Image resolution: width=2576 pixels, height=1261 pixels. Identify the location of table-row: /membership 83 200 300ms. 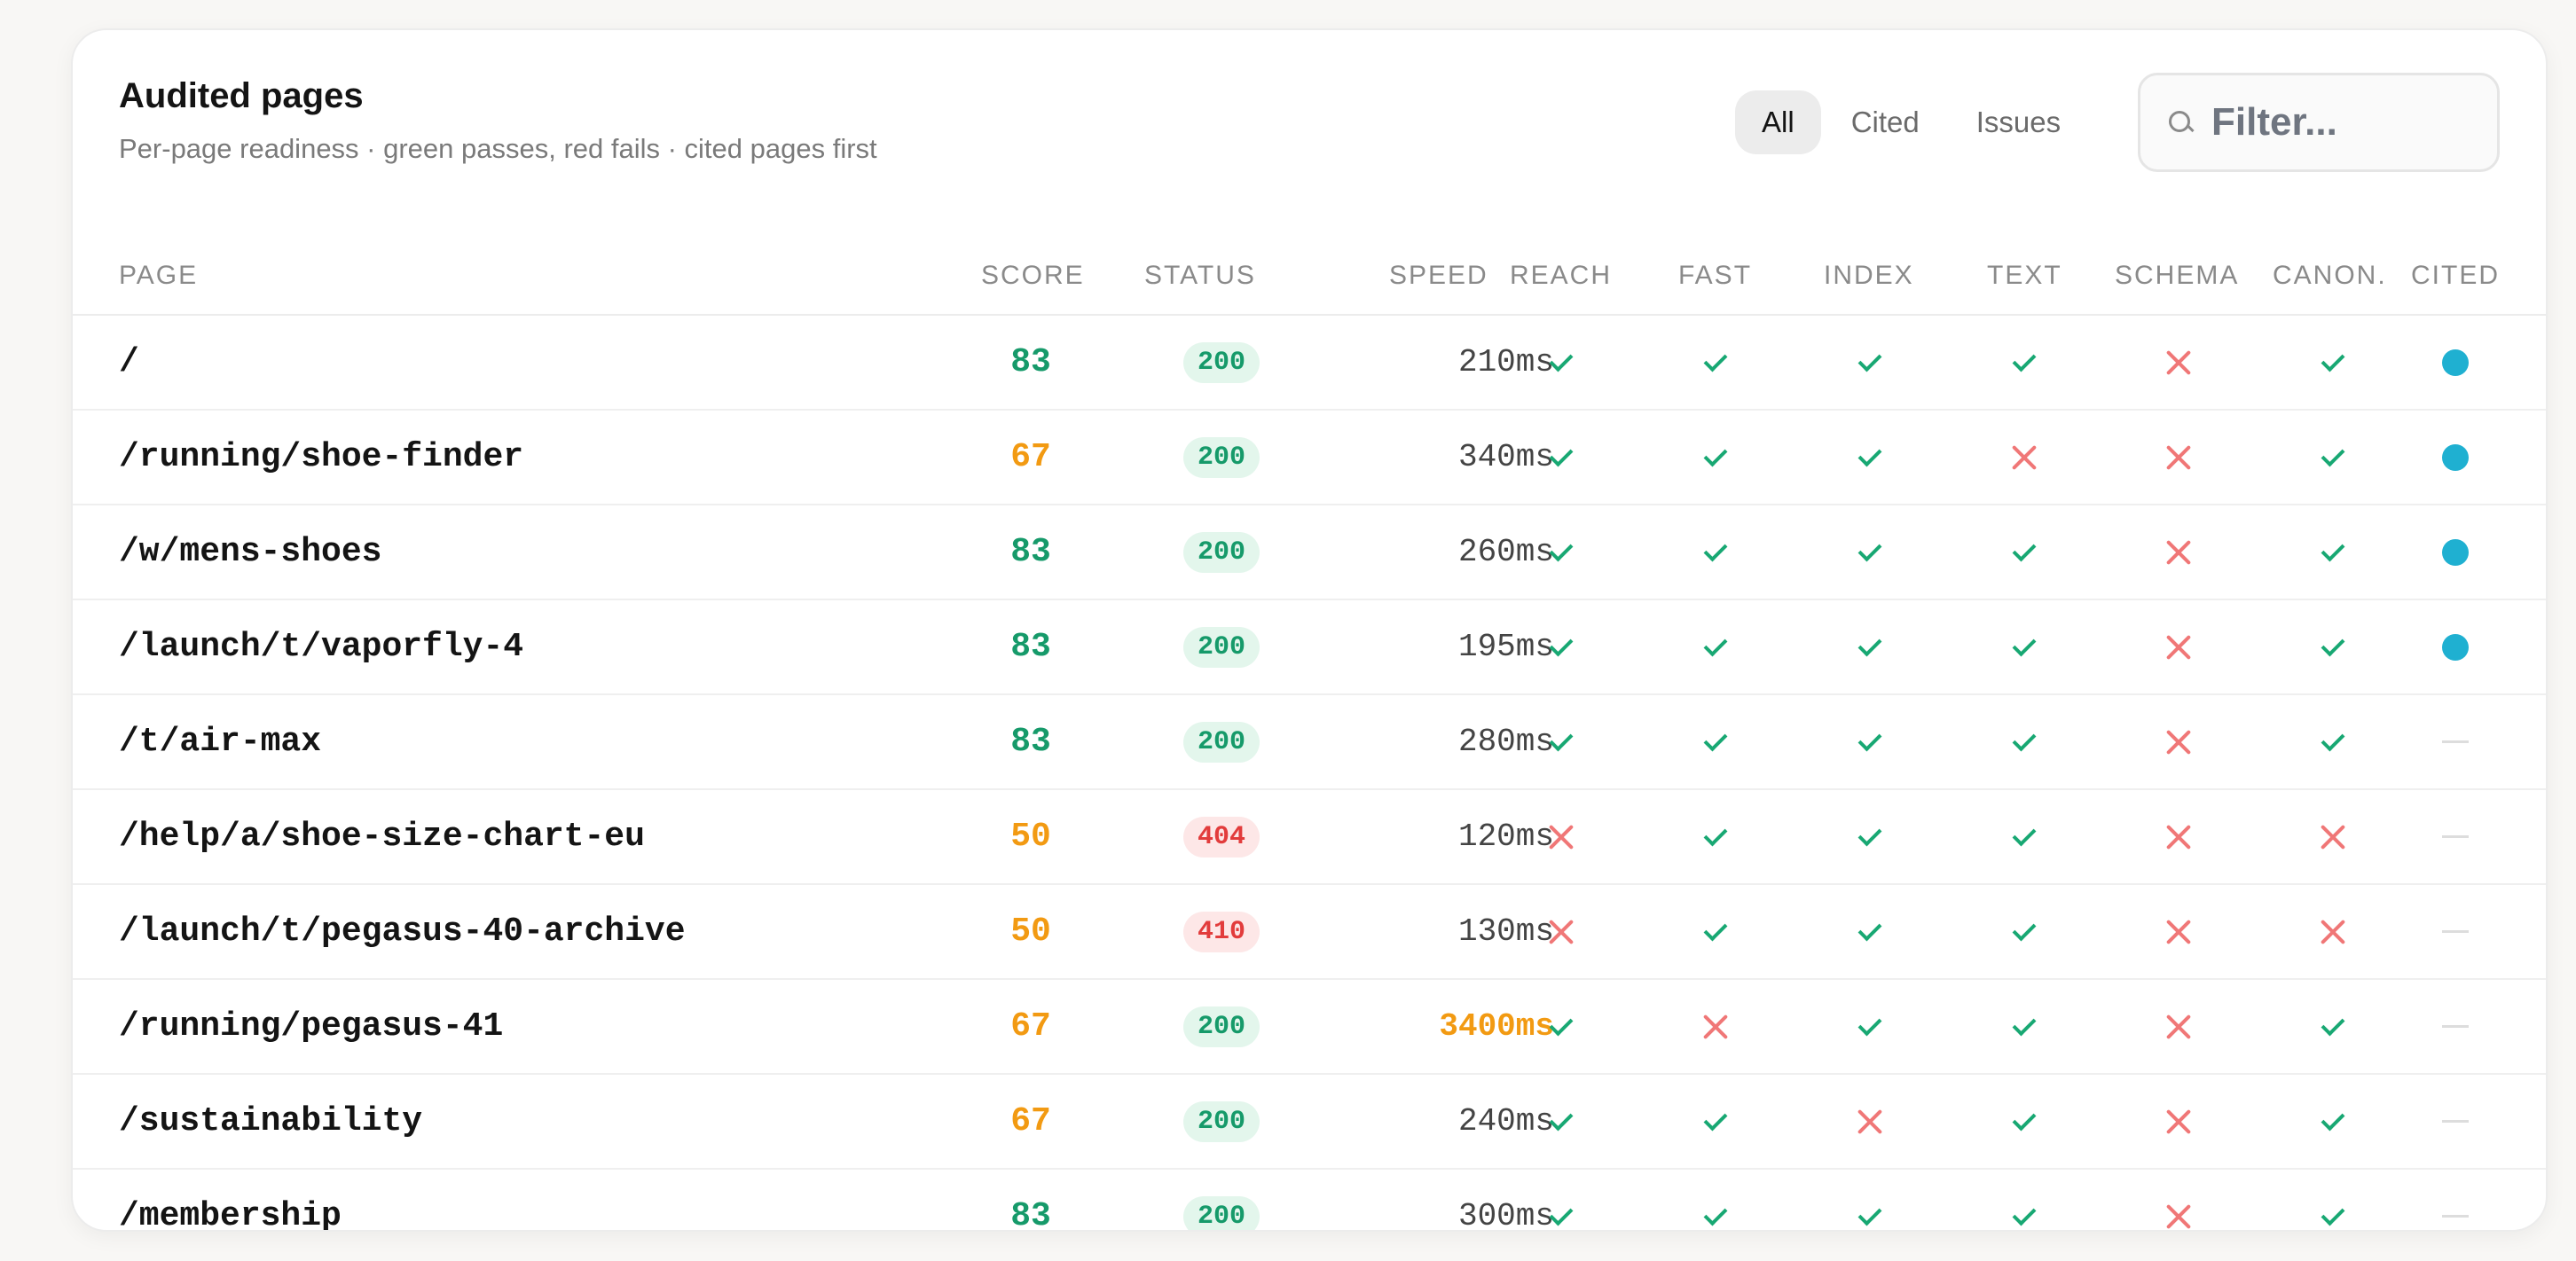
(1309, 1200).